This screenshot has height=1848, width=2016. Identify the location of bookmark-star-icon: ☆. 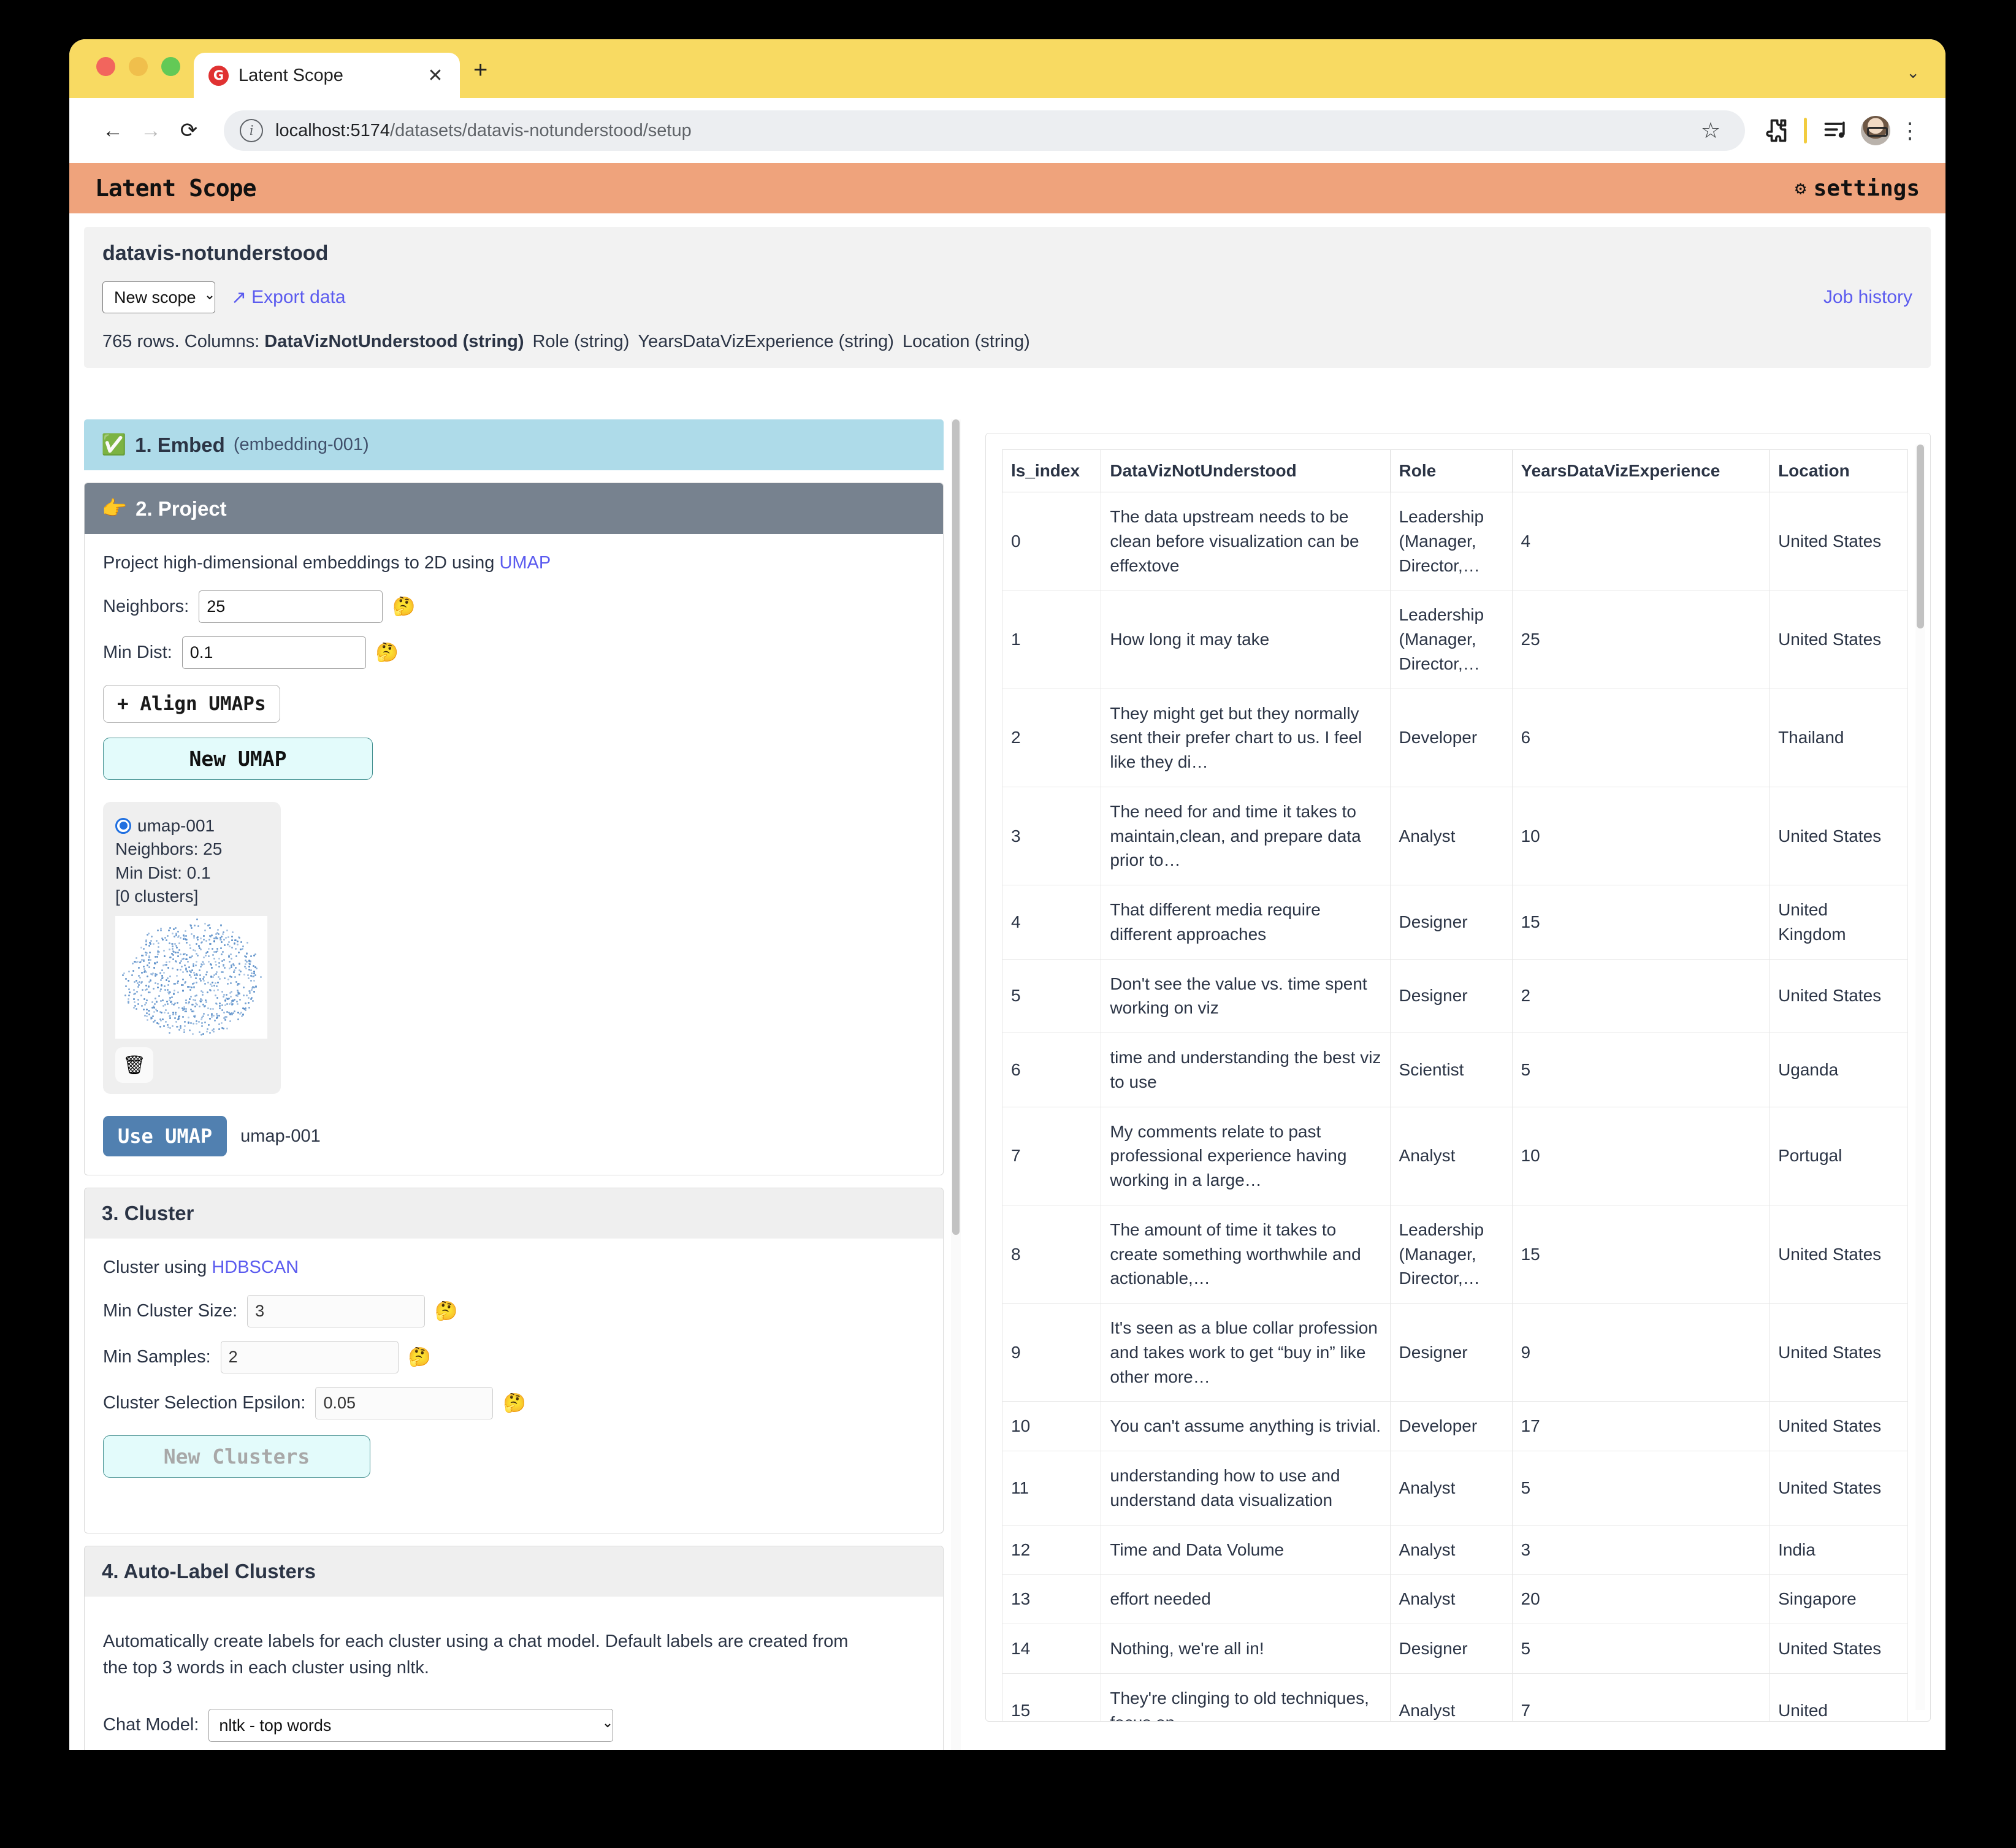
(1711, 130).